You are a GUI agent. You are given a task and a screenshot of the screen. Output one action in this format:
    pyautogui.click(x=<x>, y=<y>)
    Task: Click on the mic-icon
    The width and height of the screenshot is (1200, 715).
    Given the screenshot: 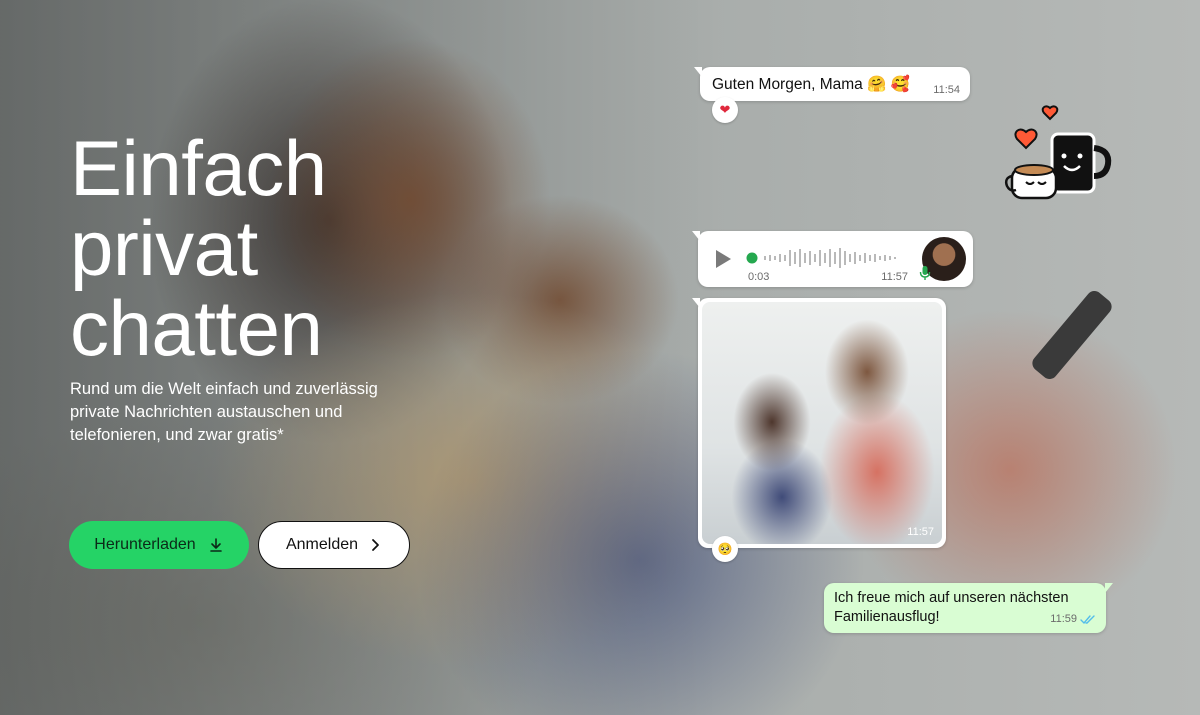 What is the action you would take?
    pyautogui.click(x=925, y=273)
    